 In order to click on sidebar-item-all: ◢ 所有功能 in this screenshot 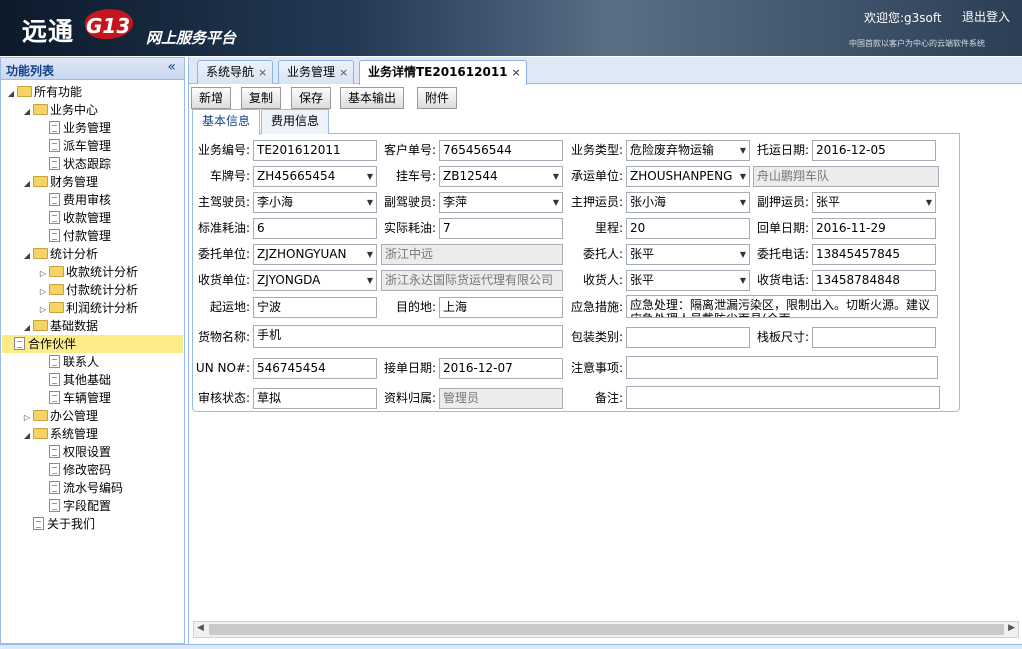, I will do `click(43, 92)`.